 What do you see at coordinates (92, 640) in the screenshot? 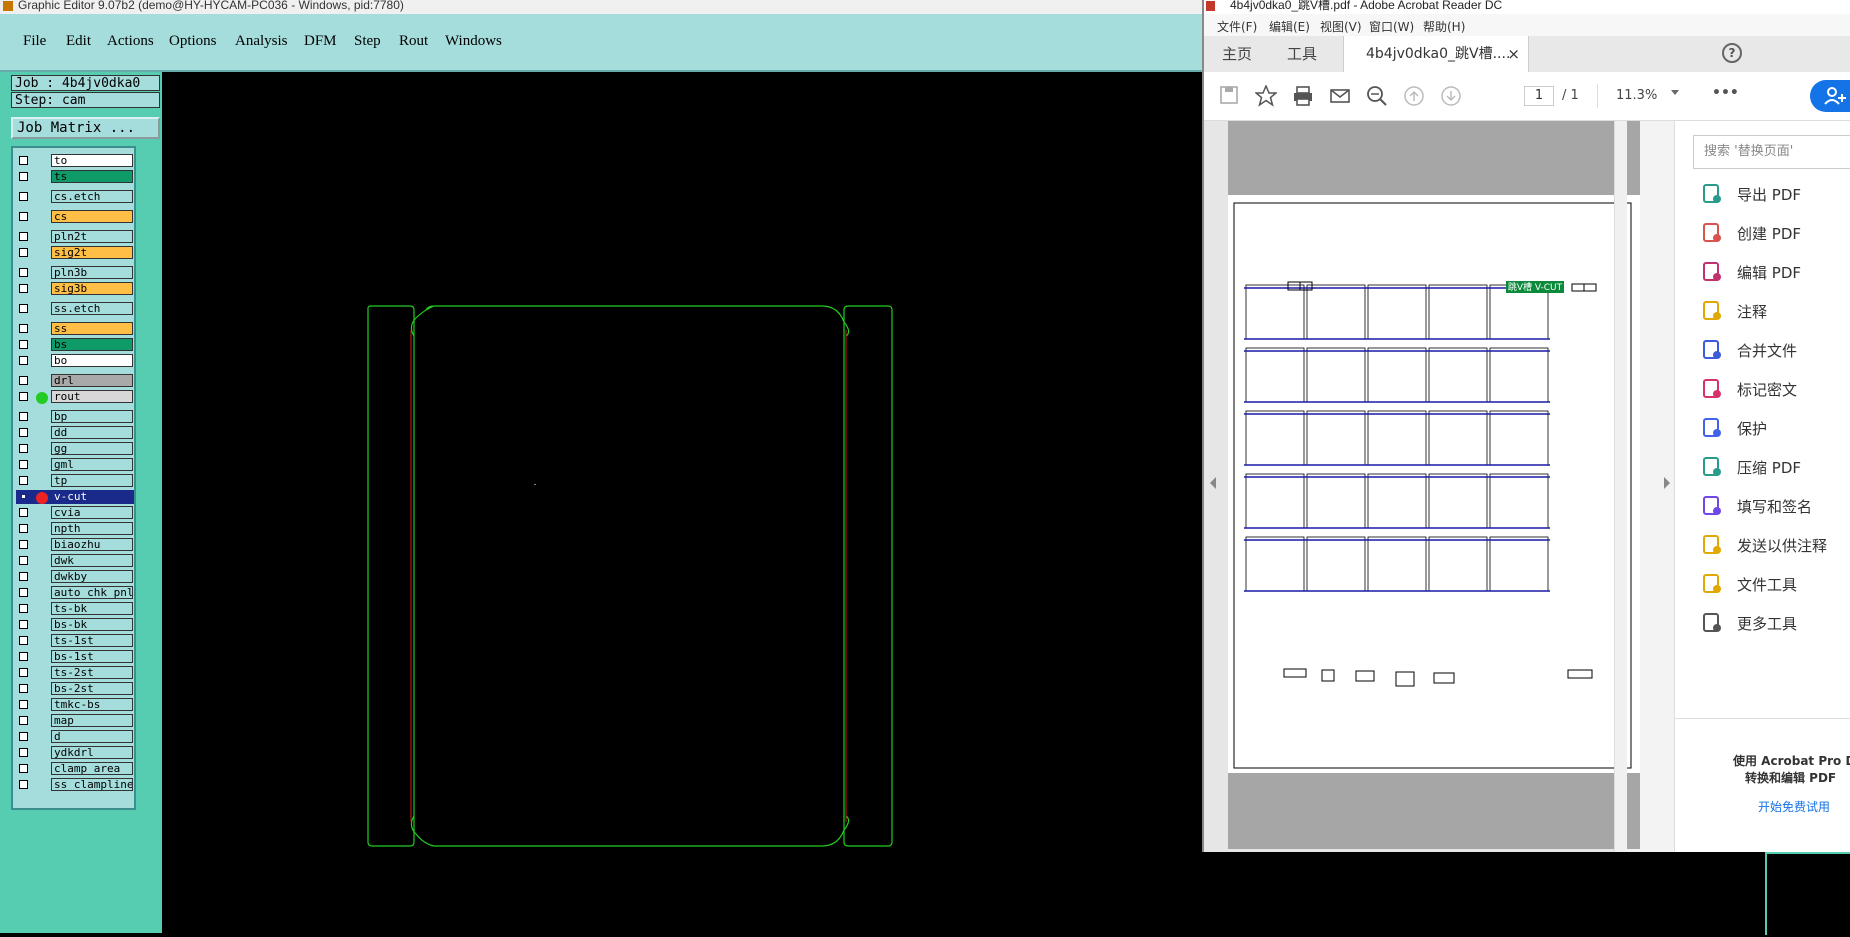
I see `layer-name: ts-1st` at bounding box center [92, 640].